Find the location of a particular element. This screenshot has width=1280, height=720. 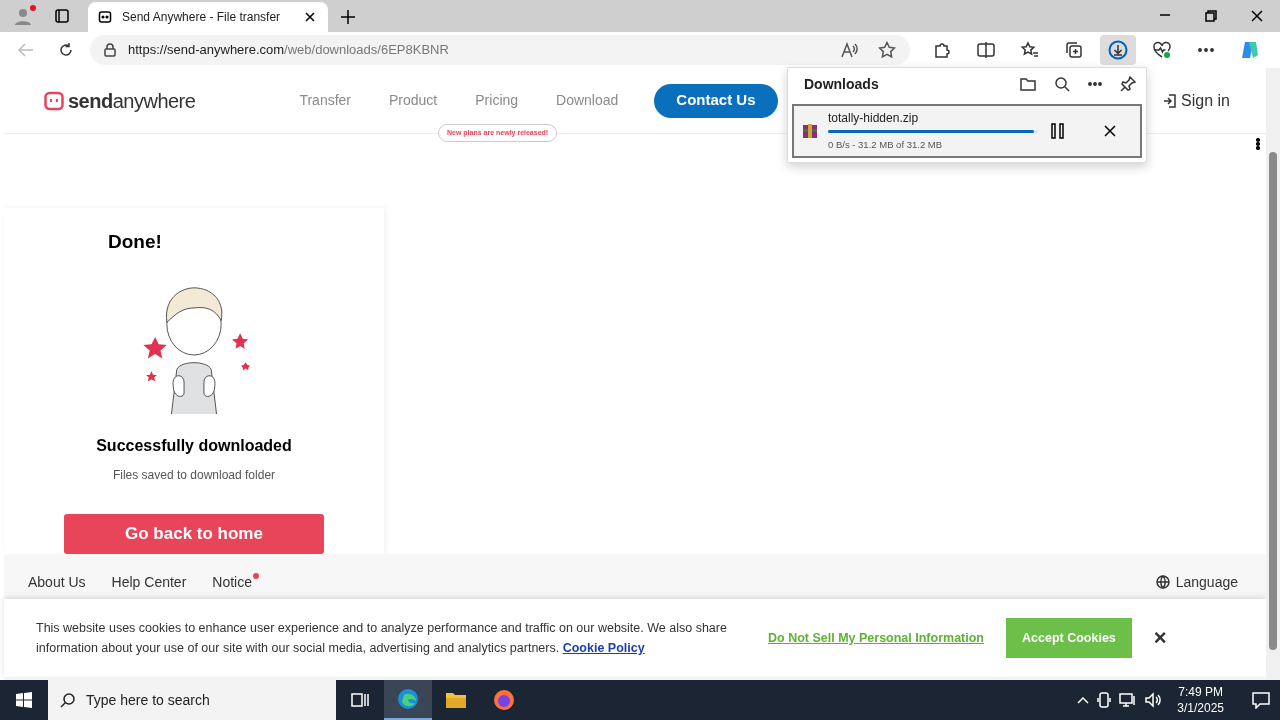

open-folder-button is located at coordinates (1028, 84).